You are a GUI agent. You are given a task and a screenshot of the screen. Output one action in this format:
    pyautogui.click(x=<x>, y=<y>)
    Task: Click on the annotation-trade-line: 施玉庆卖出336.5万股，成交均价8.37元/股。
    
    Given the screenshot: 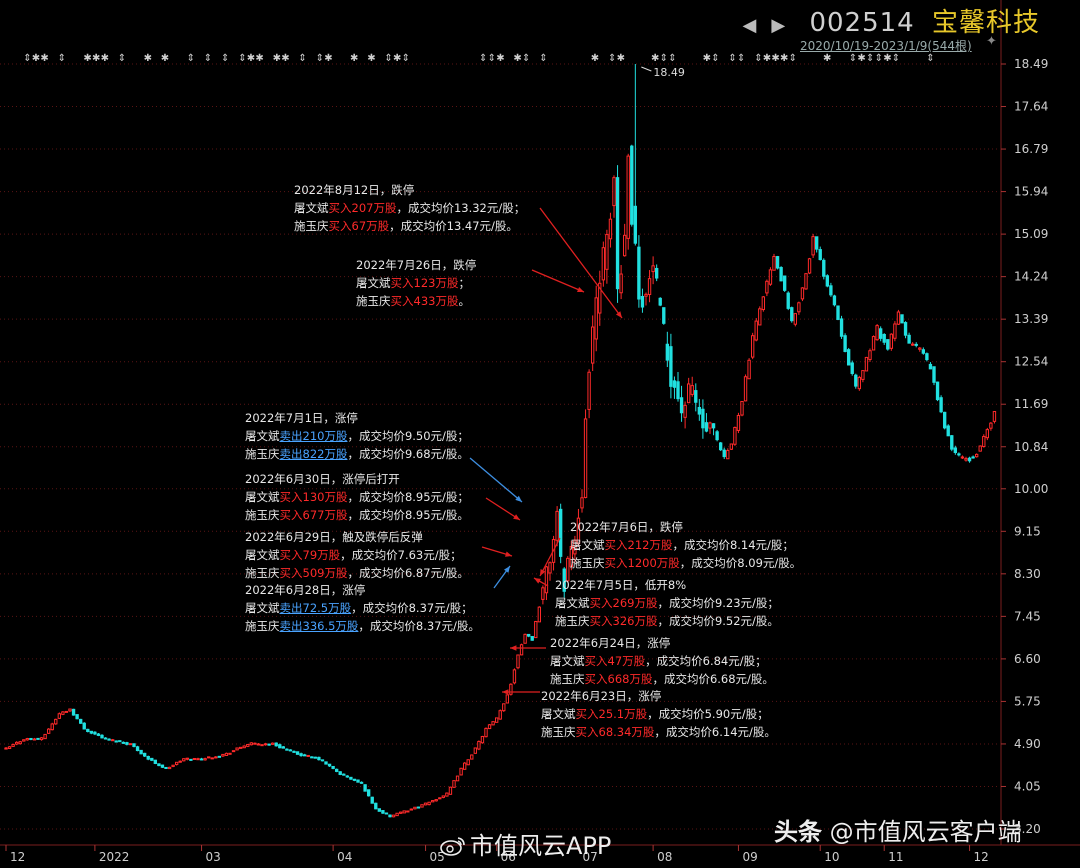 What is the action you would take?
    pyautogui.click(x=362, y=626)
    